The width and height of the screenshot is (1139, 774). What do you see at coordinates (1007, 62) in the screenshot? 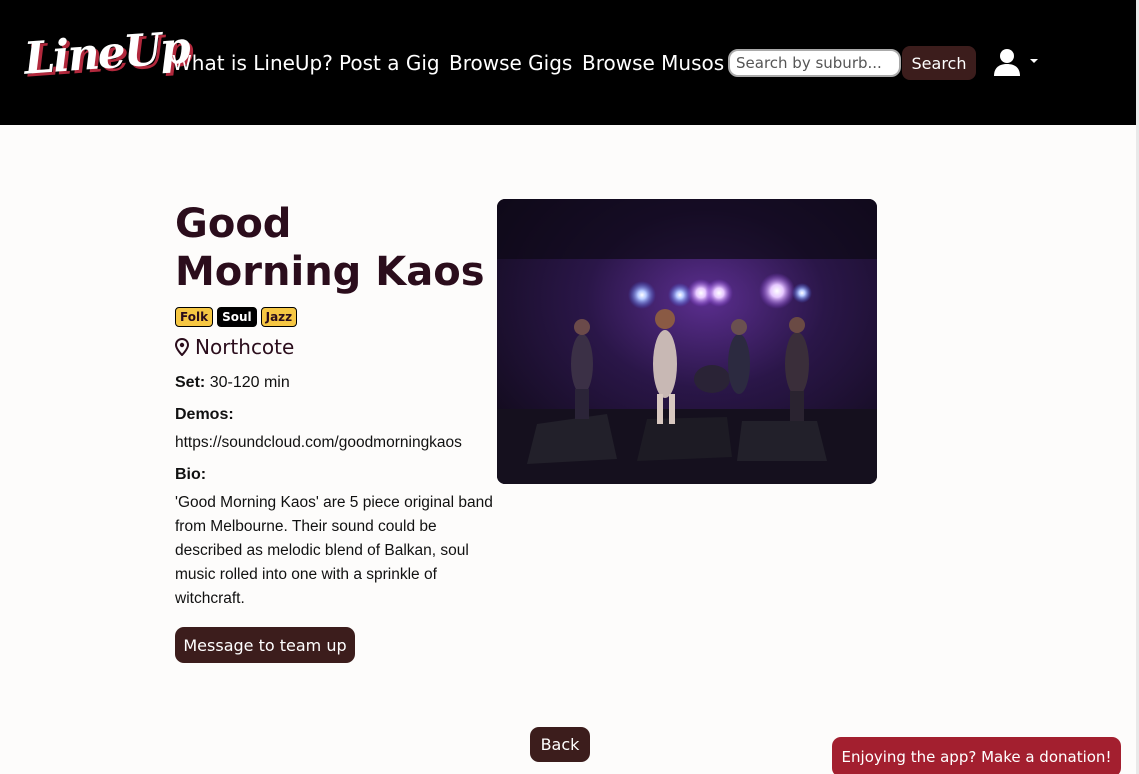
I see `user-icon` at bounding box center [1007, 62].